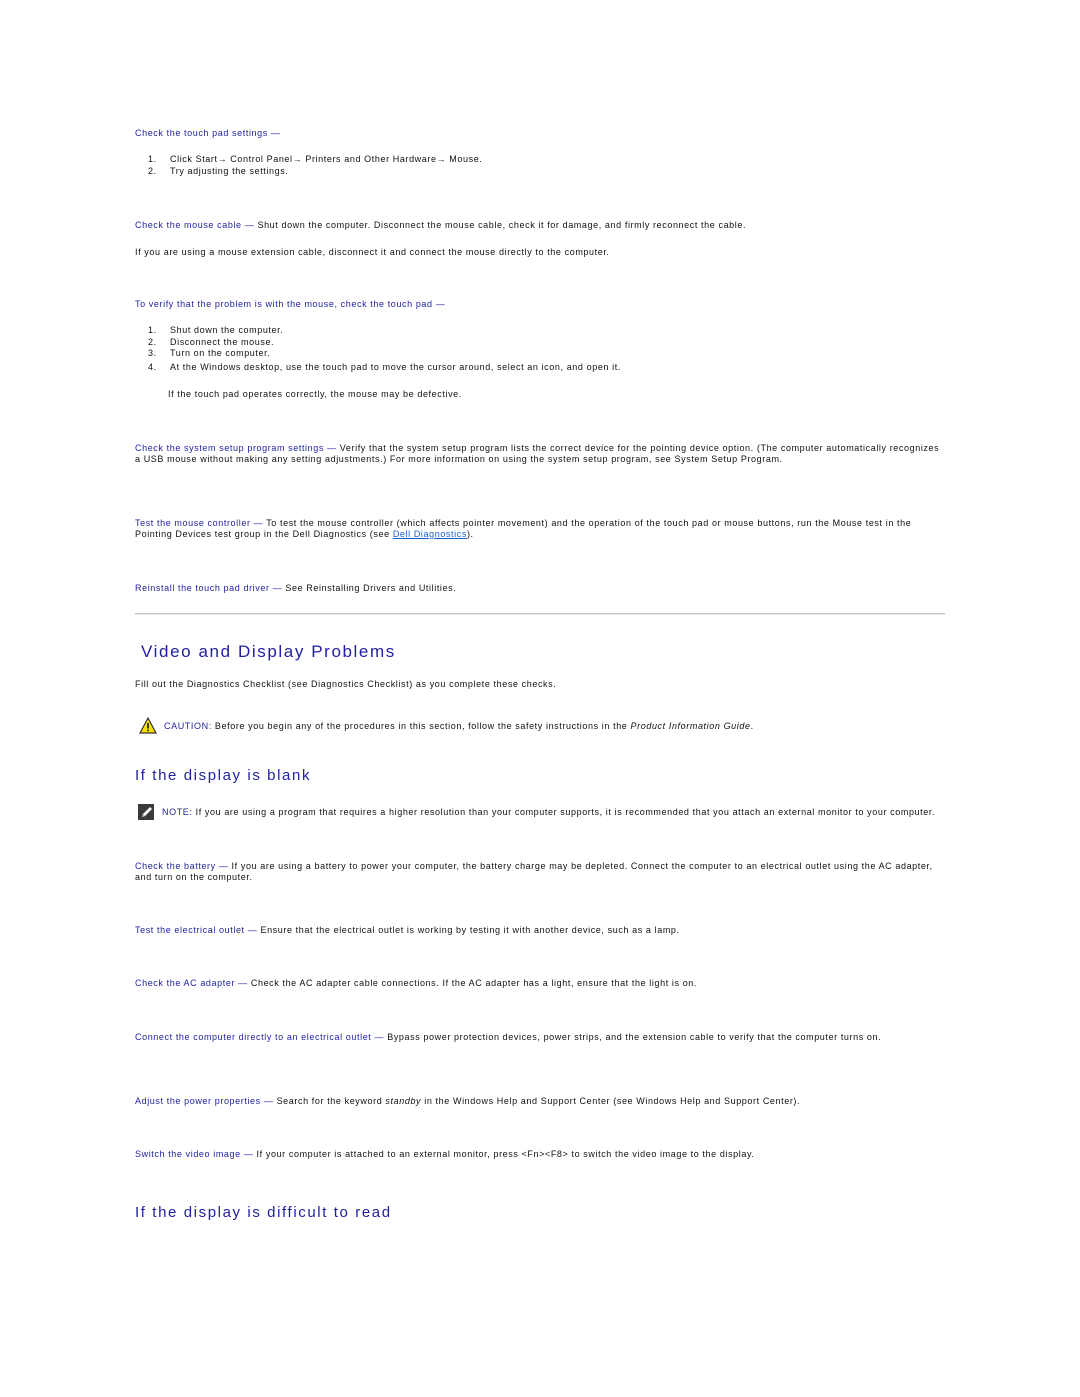 This screenshot has height=1397, width=1080. I want to click on caution-end: ., so click(752, 726).